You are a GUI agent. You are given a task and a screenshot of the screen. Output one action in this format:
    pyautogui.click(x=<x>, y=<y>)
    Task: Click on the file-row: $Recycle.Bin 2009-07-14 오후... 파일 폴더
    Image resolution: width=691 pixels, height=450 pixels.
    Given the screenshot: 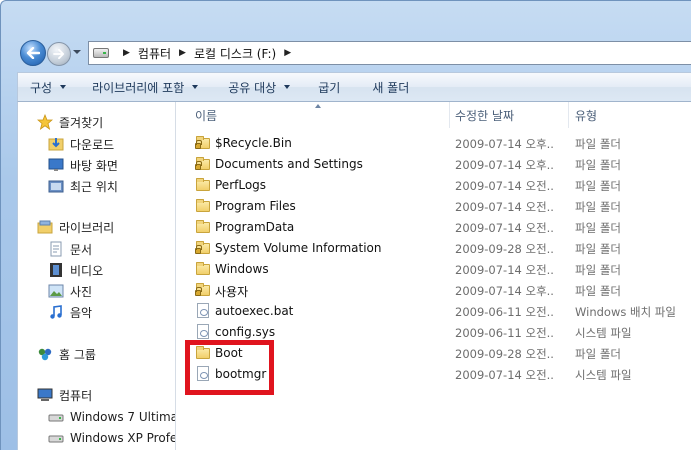 What is the action you would take?
    pyautogui.click(x=433, y=143)
    